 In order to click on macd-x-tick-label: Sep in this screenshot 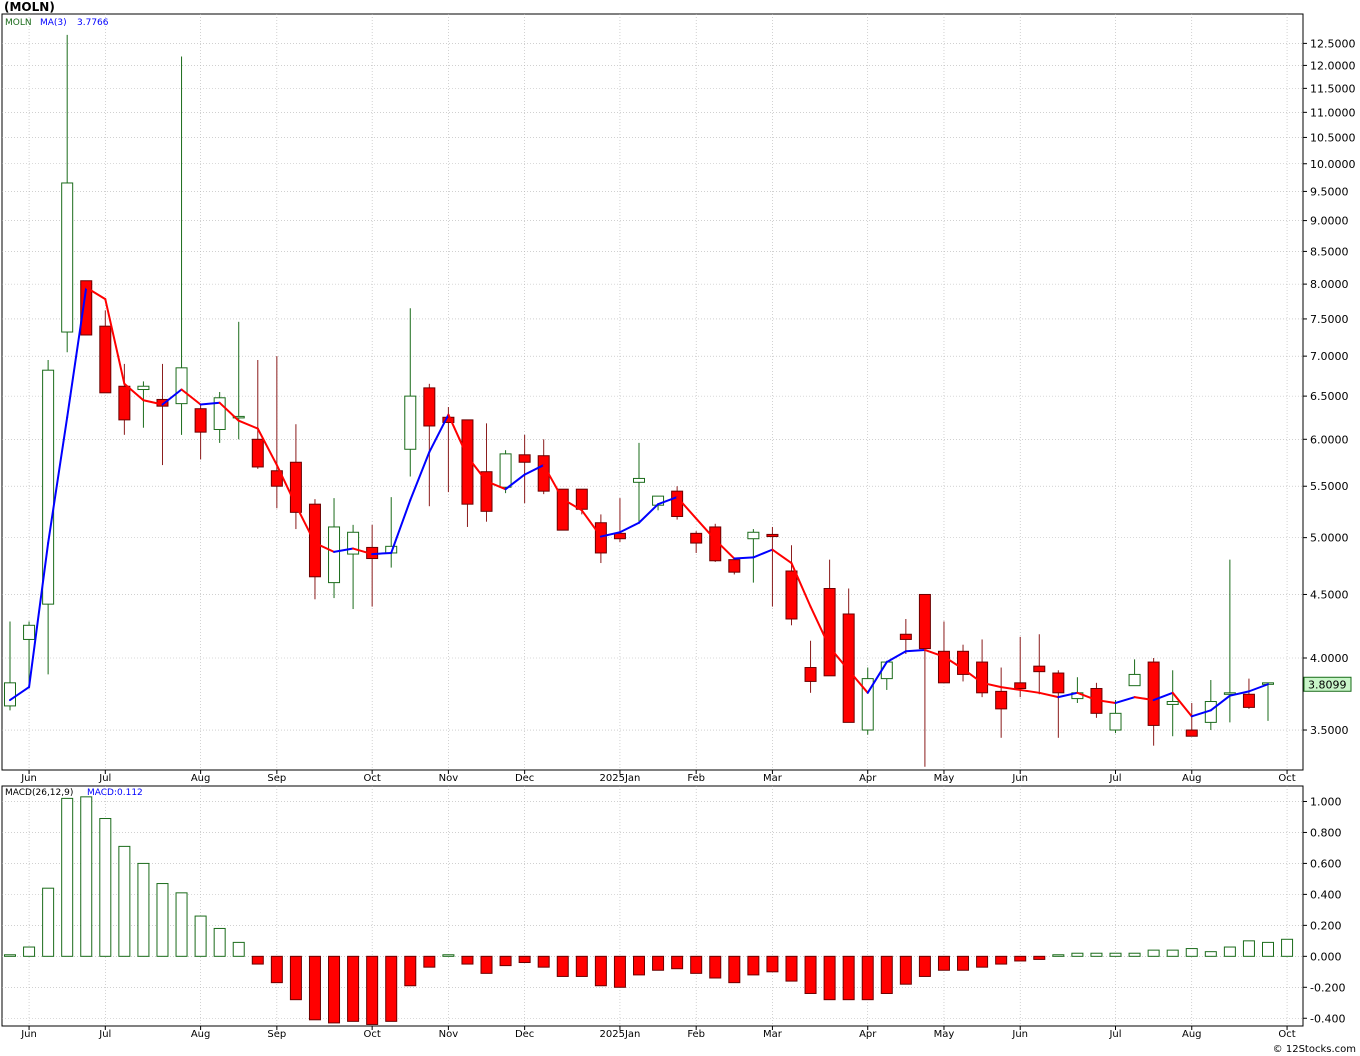, I will do `click(276, 1034)`.